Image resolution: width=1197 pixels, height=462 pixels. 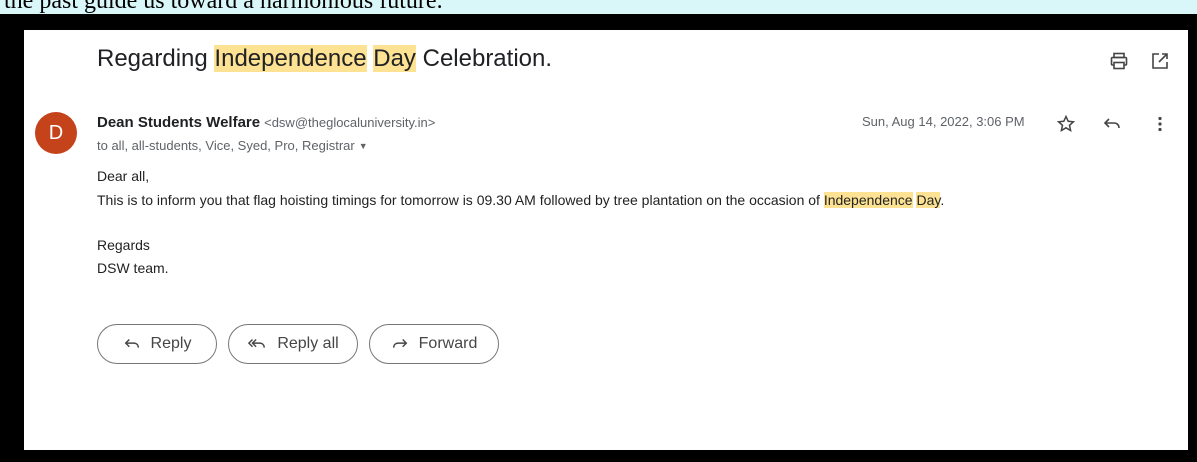 What do you see at coordinates (257, 344) in the screenshot?
I see `reply-all-icon` at bounding box center [257, 344].